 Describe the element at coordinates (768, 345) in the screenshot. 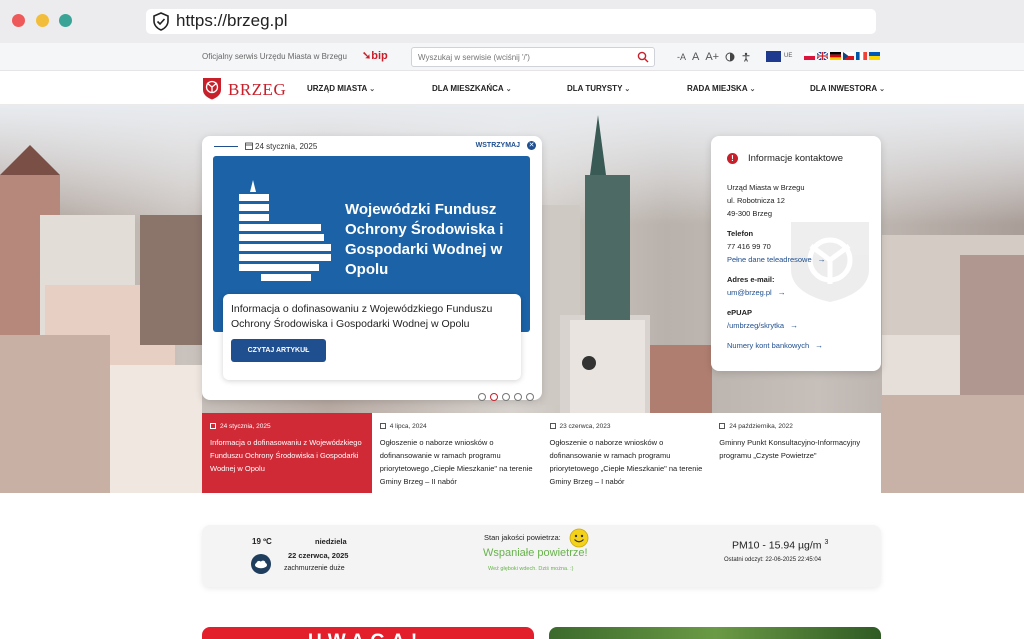

I see `bank-accounts-link-label: Numery kont bankowych` at that location.